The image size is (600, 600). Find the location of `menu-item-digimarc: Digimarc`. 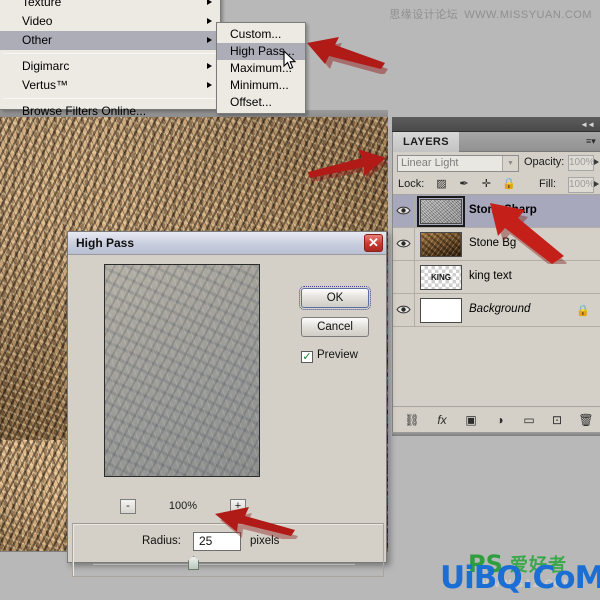

menu-item-digimarc: Digimarc is located at coordinates (110, 66).